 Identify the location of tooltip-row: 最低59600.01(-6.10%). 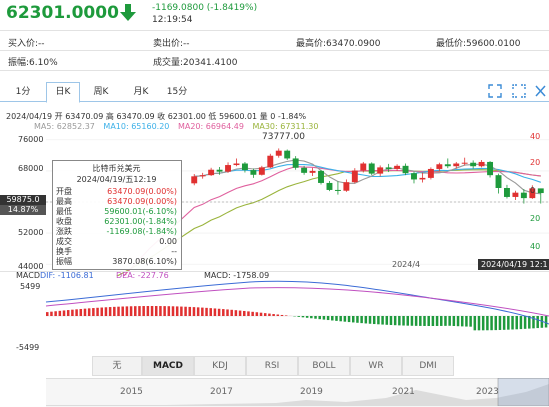
(116, 212).